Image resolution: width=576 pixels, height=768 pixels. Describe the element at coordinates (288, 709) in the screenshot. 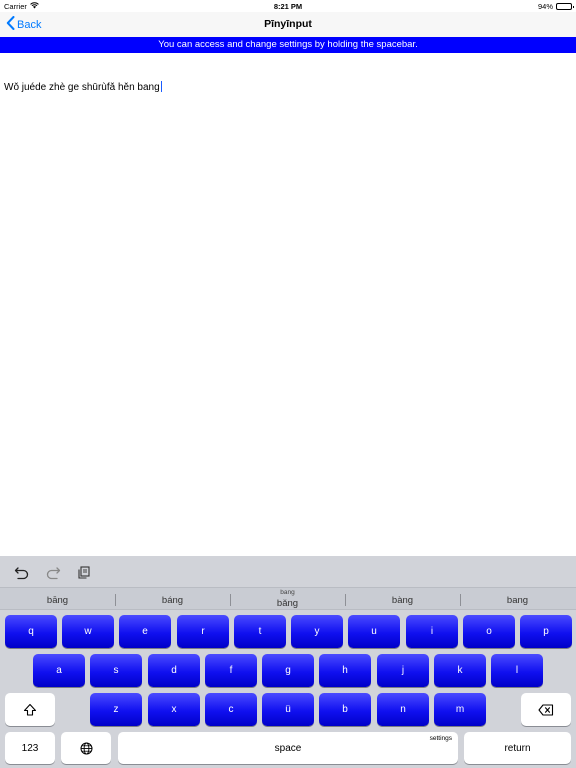

I see `key-u-umlaut: ü` at that location.